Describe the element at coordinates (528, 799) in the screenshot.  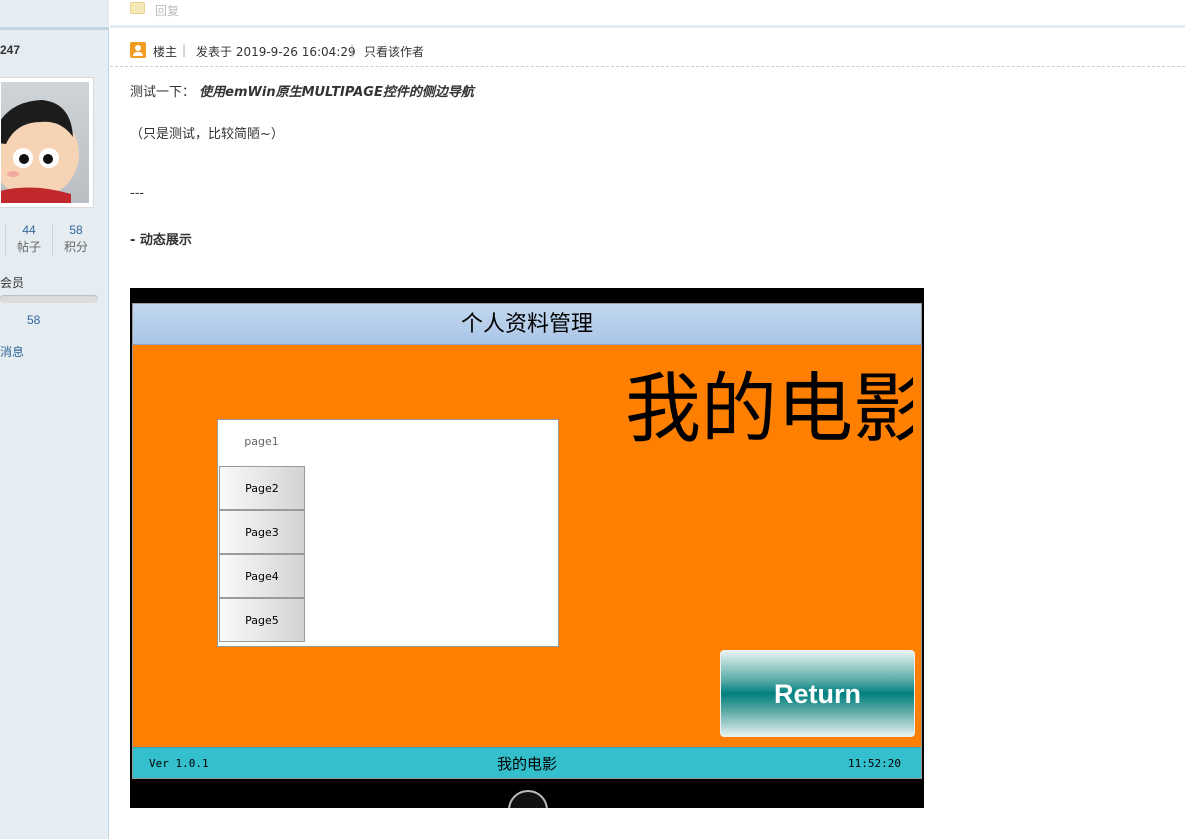
I see `power-knob-icon` at that location.